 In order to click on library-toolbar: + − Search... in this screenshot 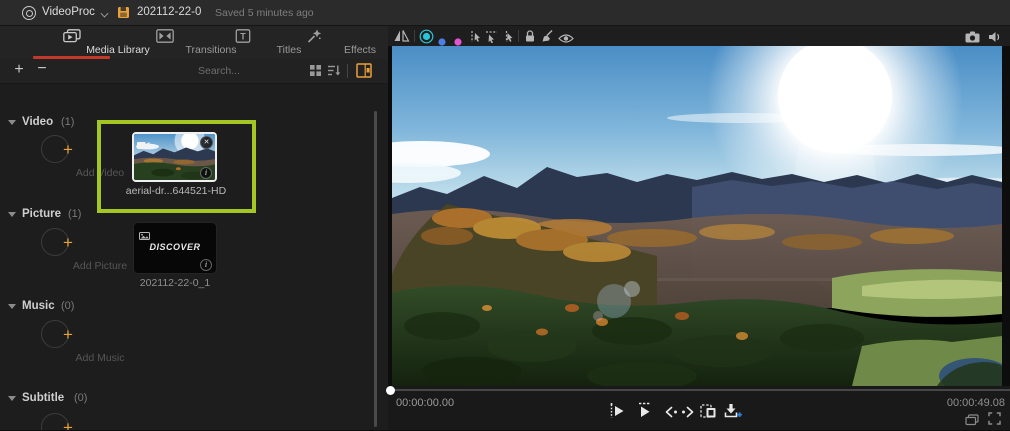, I will do `click(194, 71)`.